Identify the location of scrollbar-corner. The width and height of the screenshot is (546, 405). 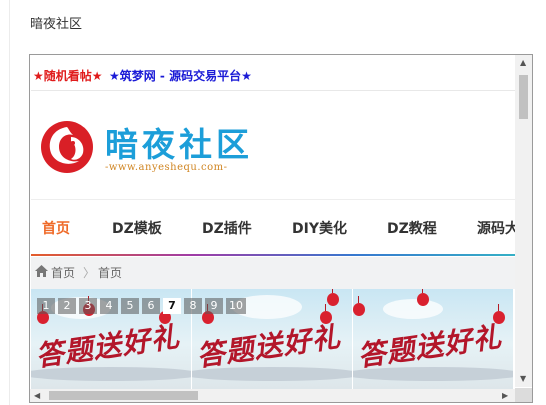
(523, 395).